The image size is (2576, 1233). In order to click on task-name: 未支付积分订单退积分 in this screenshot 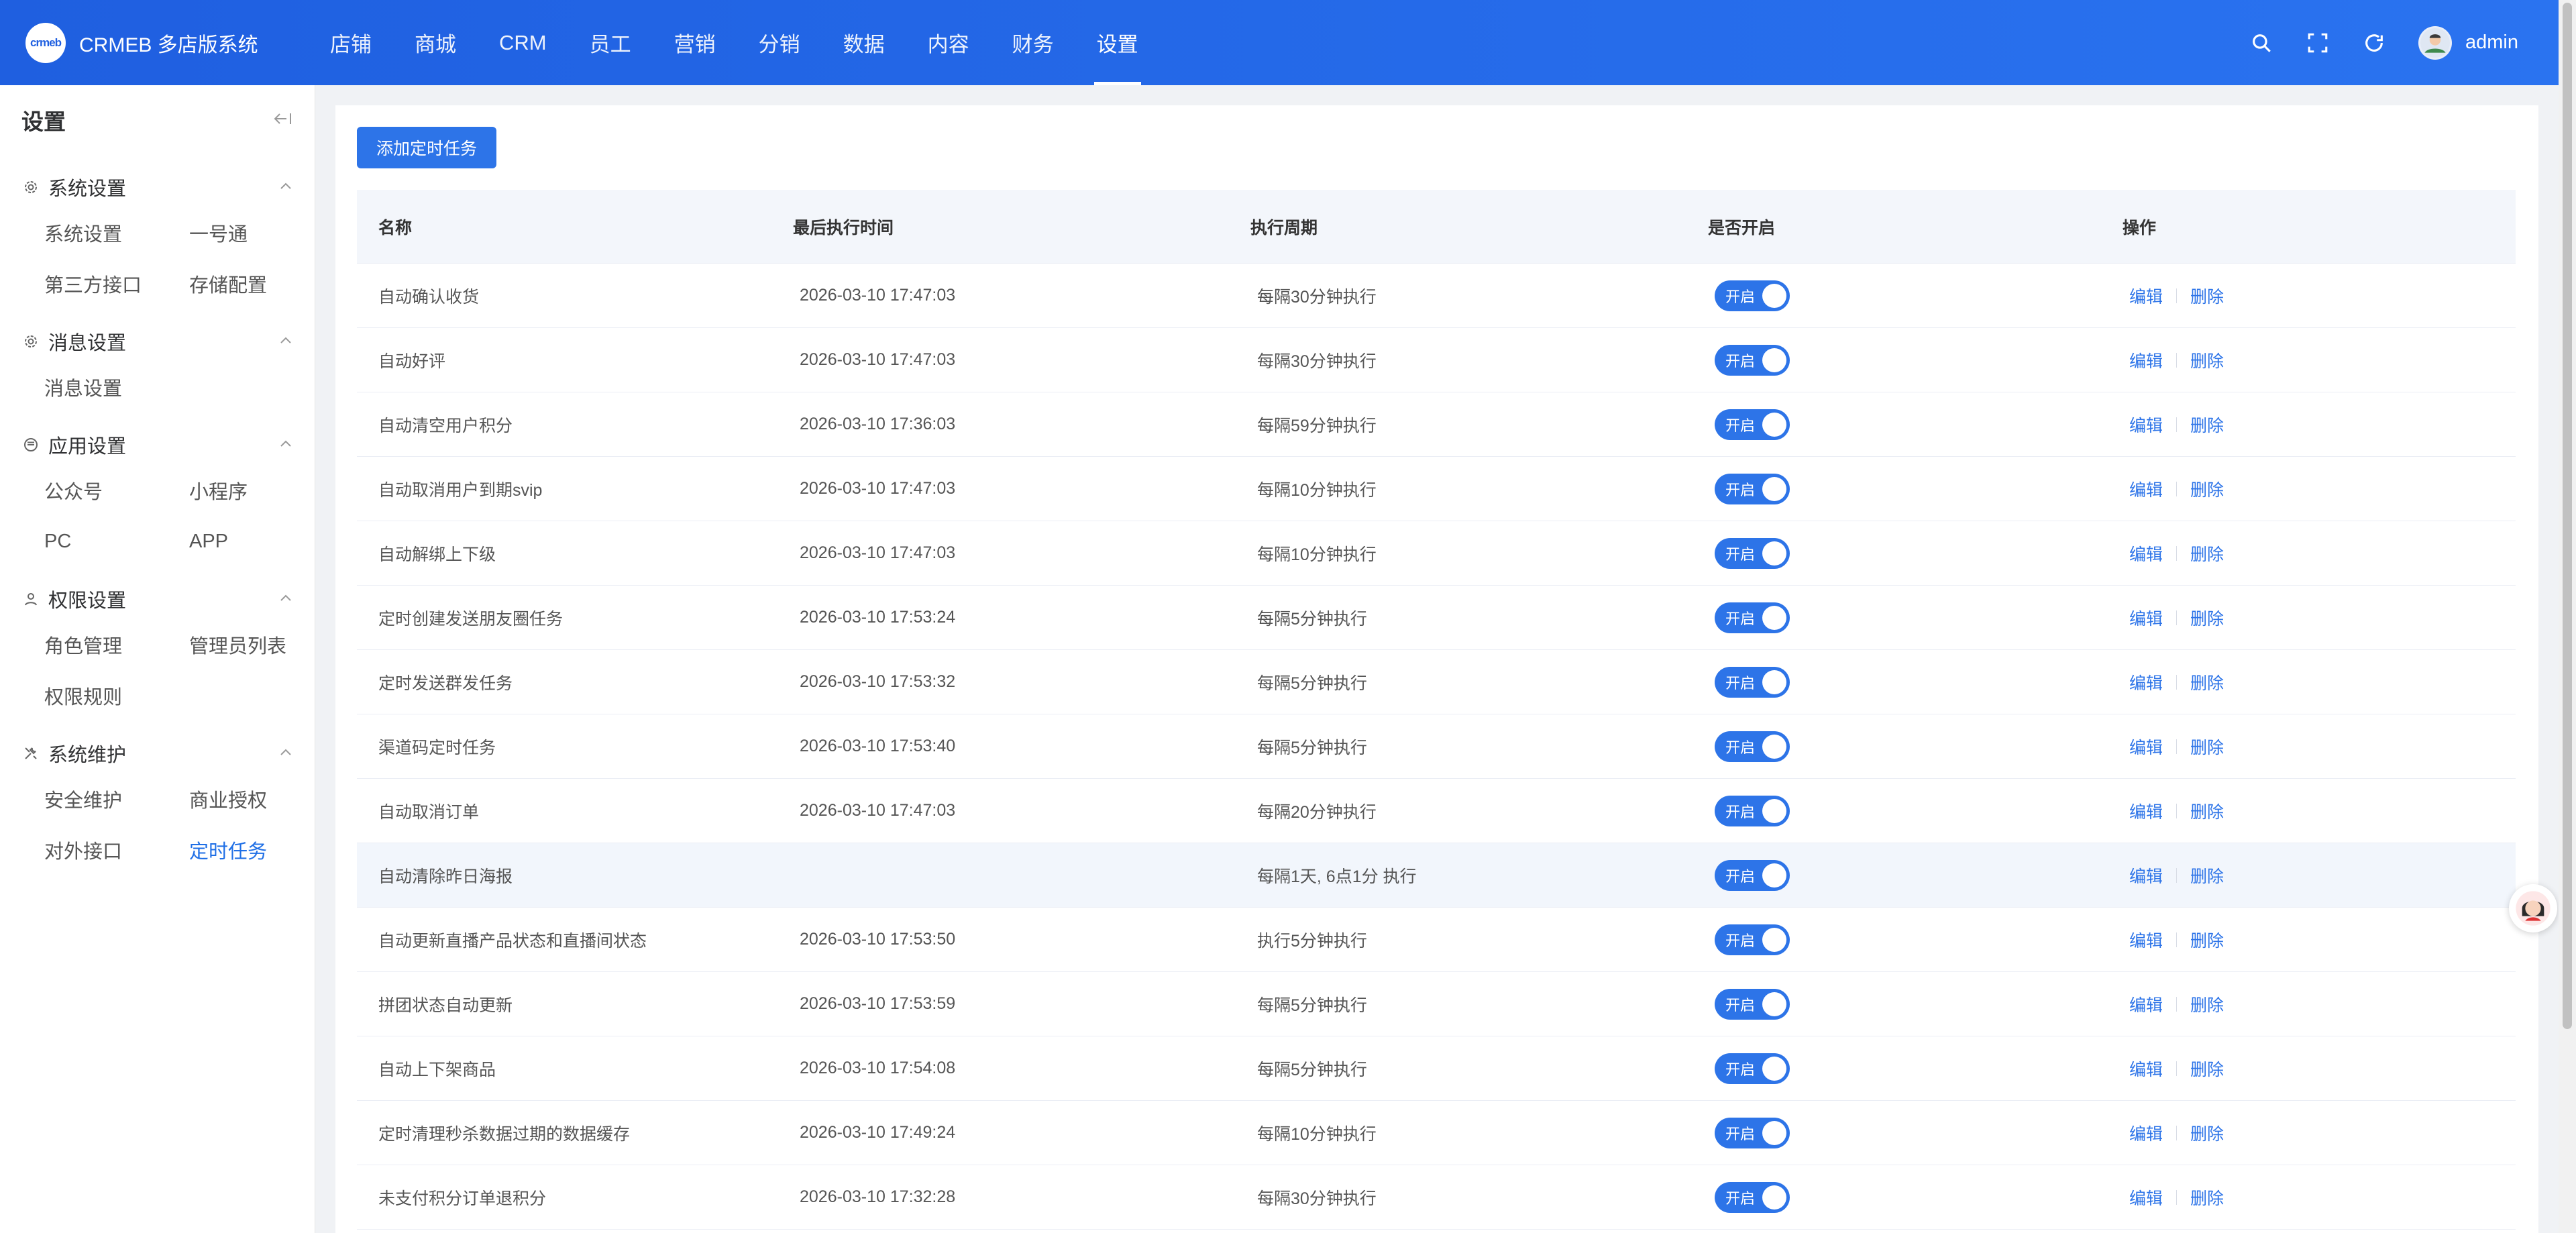, I will do `click(462, 1198)`.